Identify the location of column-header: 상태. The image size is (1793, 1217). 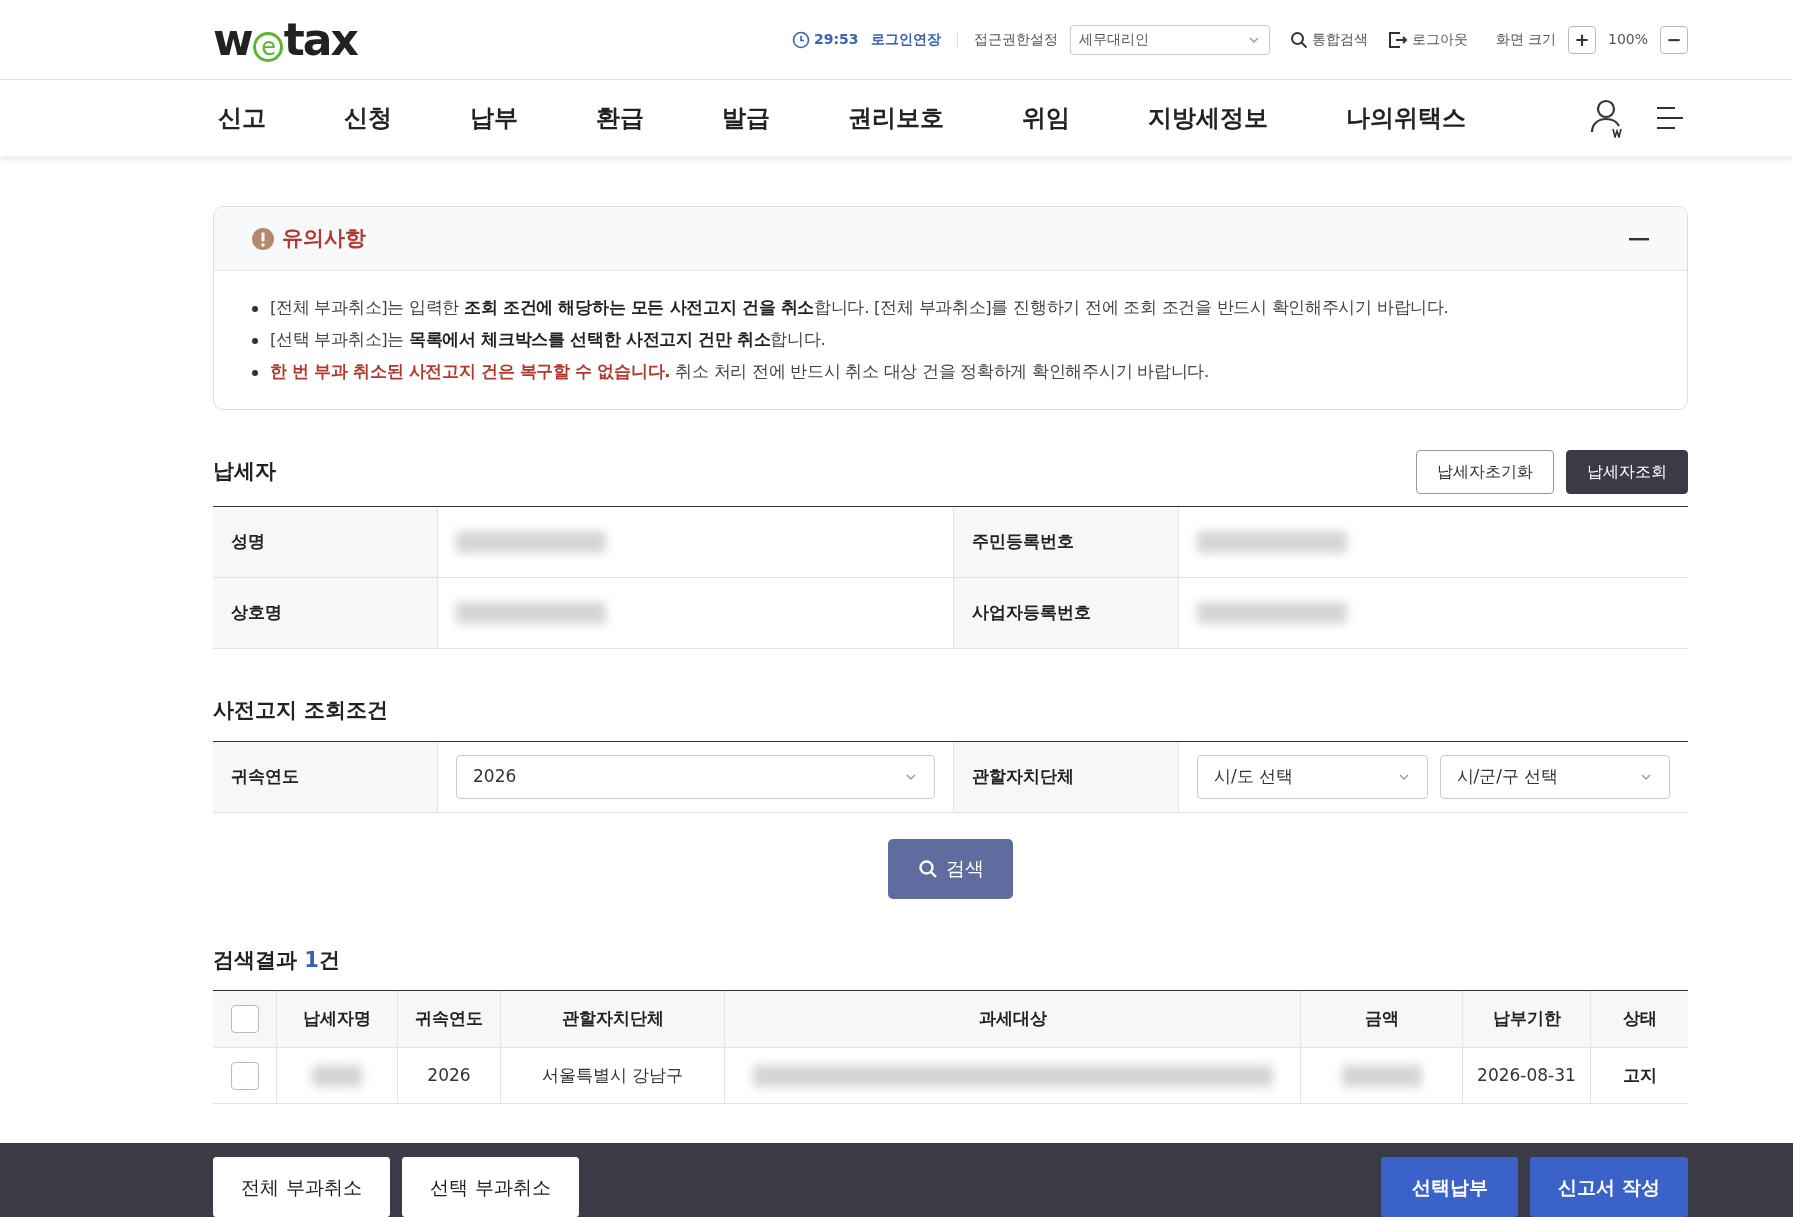
(1639, 1019).